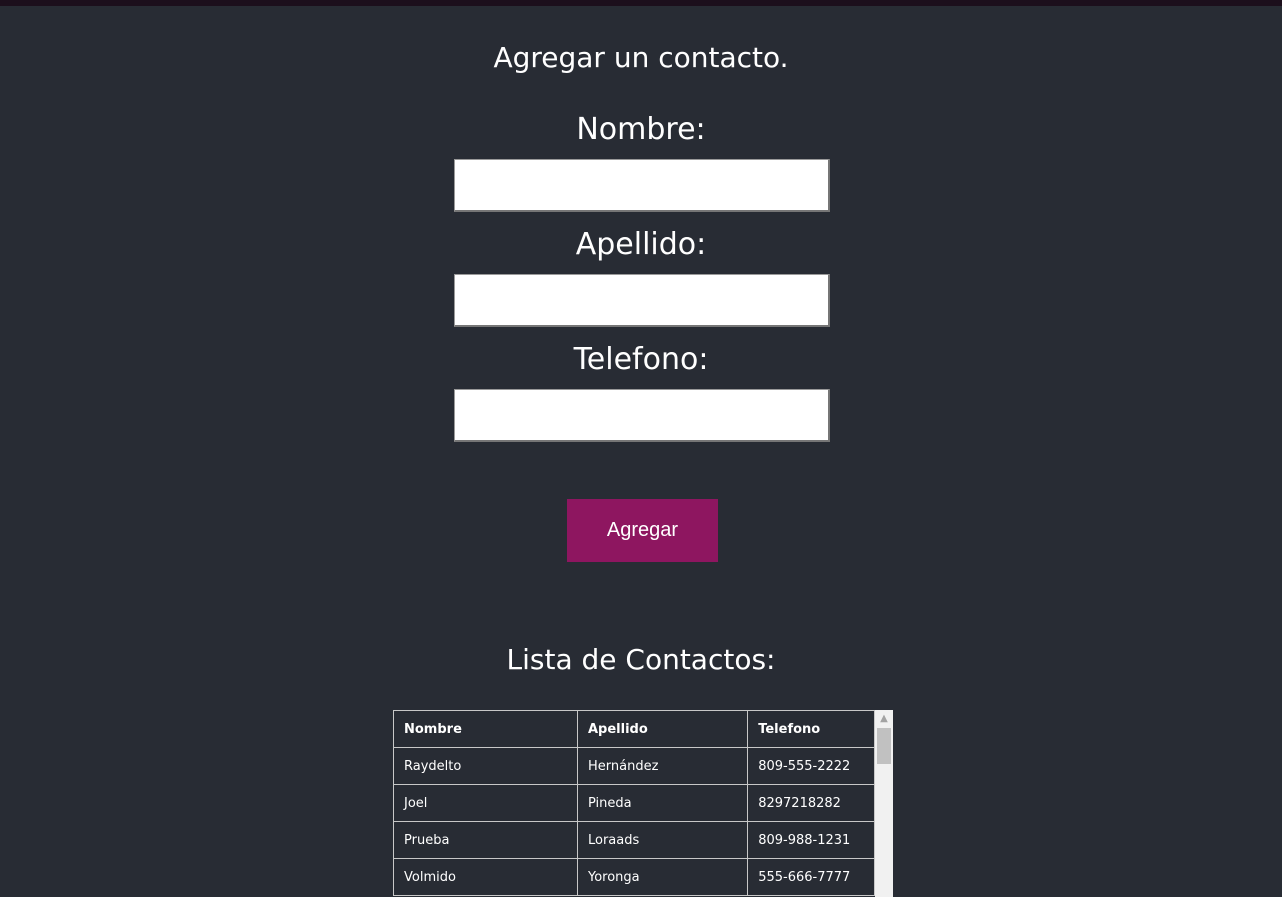 This screenshot has width=1282, height=897. I want to click on cell-telefono: 809-555-2222, so click(811, 766).